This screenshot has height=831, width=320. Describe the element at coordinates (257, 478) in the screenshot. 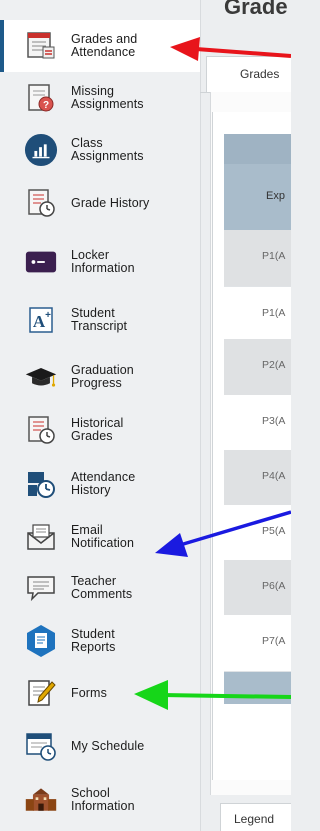

I see `table-row: P4(A` at that location.